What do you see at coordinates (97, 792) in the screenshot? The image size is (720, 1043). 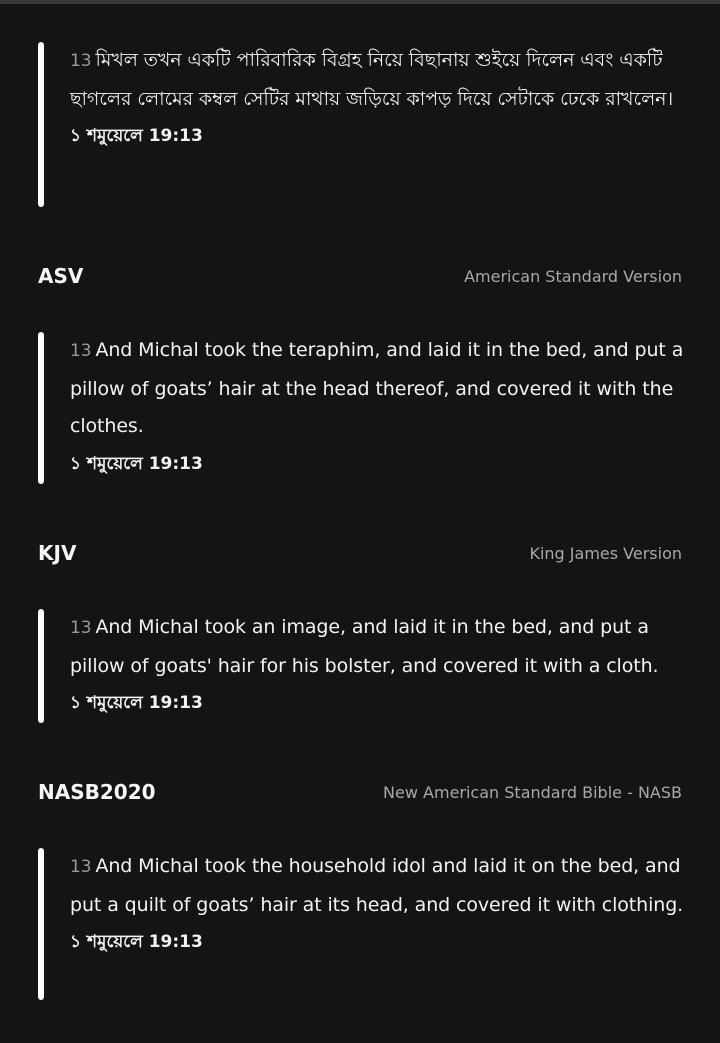 I see `version-abbreviation: NASB2020` at bounding box center [97, 792].